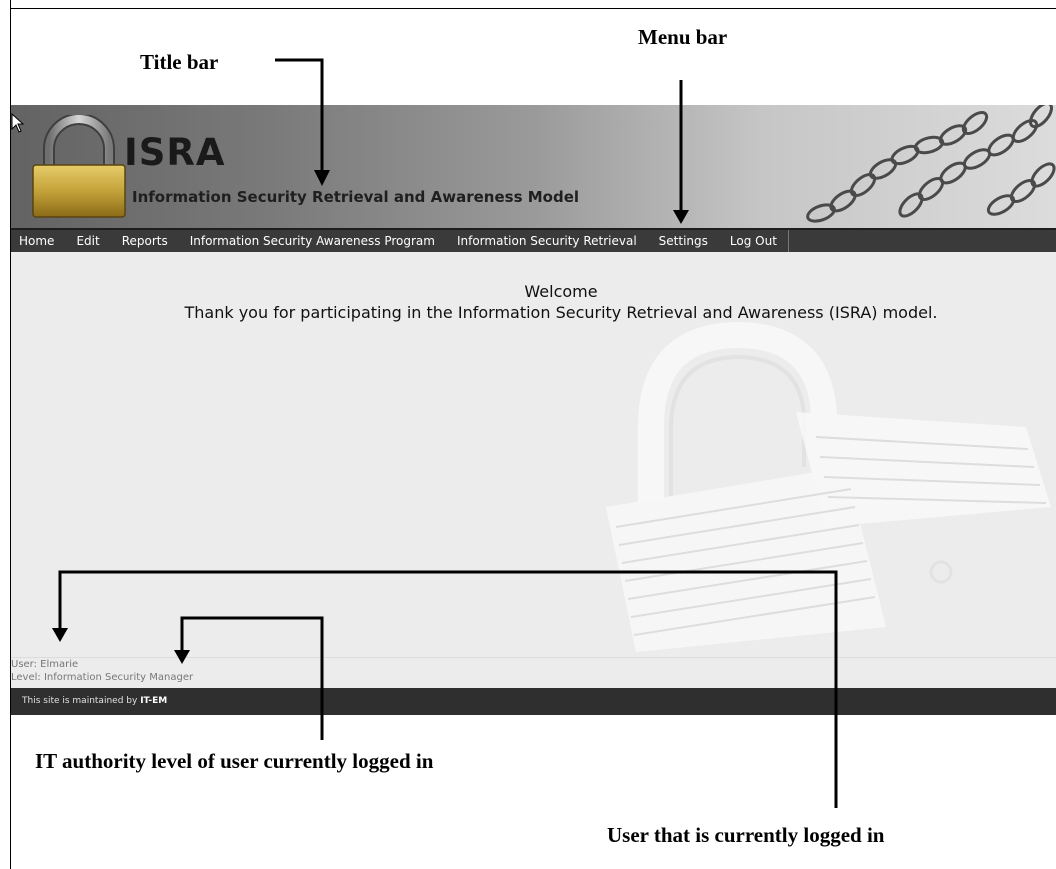 The width and height of the screenshot is (1056, 869). I want to click on frame-top-border, so click(533, 8).